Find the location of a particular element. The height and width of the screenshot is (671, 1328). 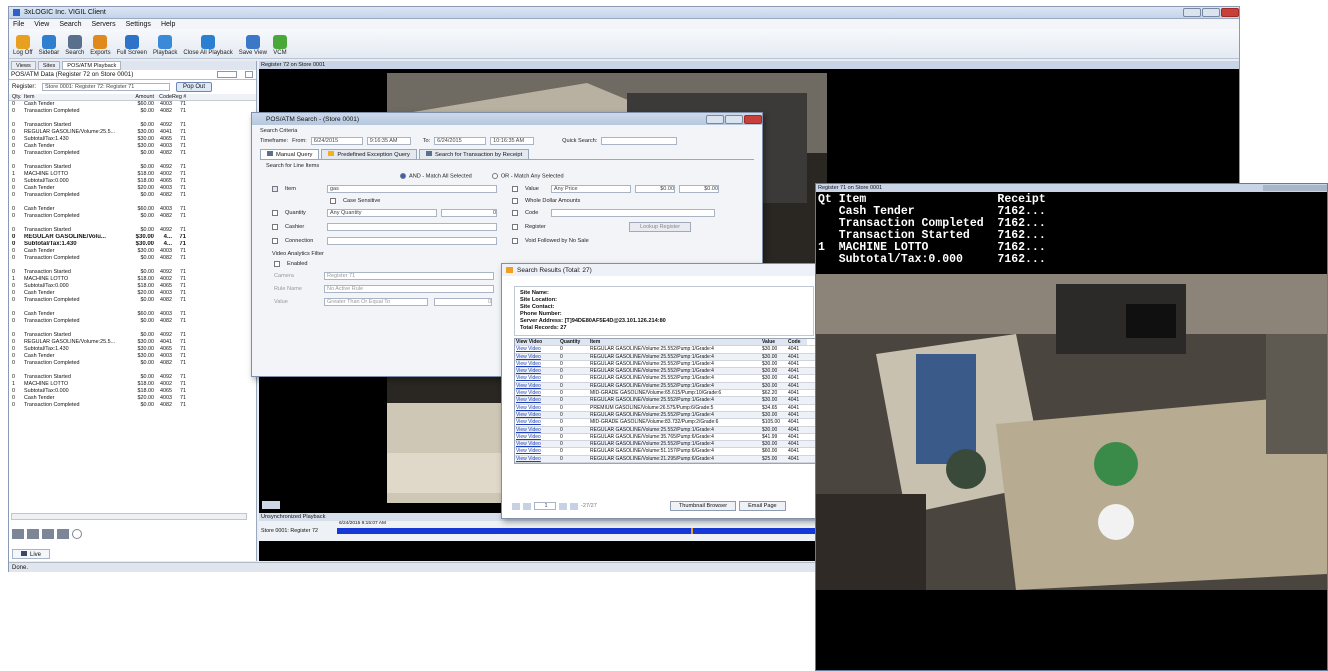

menu-item-file: File is located at coordinates (18, 24).